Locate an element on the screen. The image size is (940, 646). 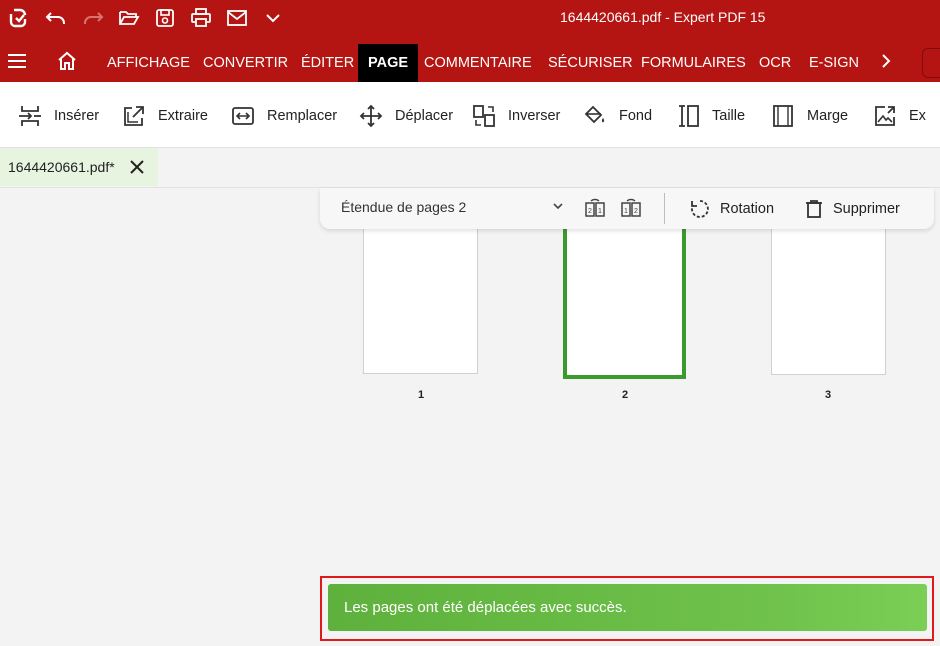
customize-chevron-icon is located at coordinates (273, 18).